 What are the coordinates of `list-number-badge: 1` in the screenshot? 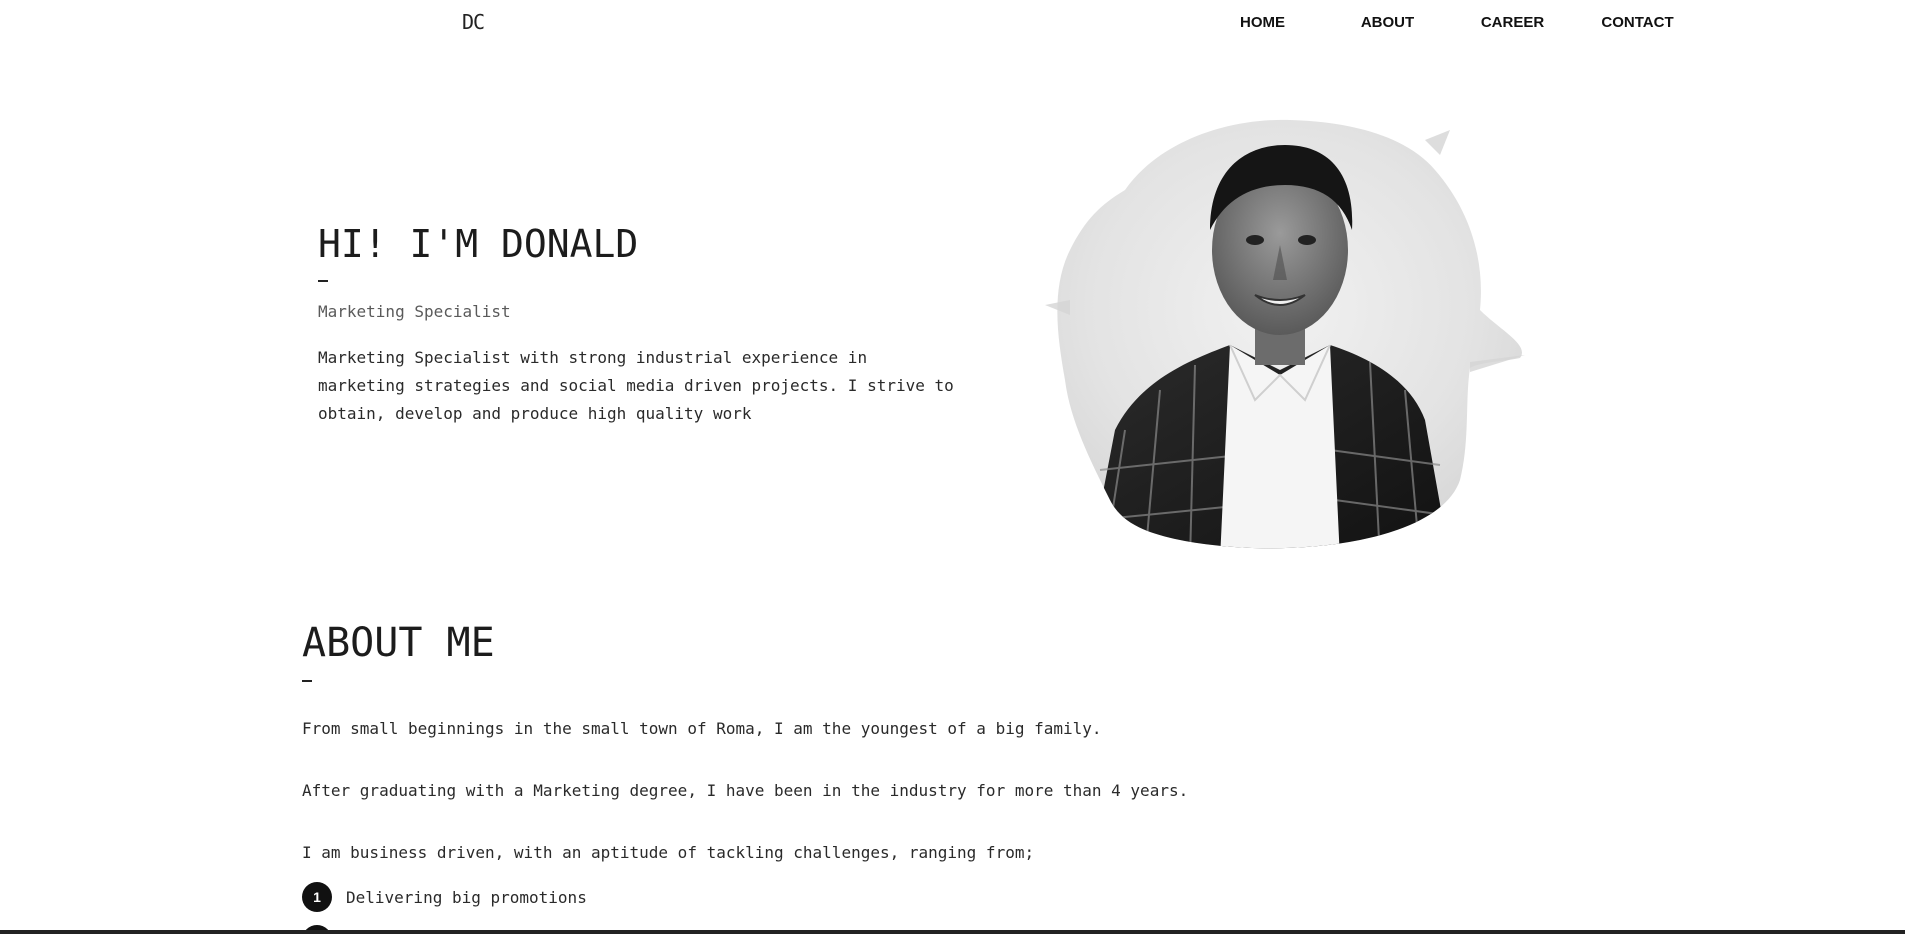 It's located at (317, 897).